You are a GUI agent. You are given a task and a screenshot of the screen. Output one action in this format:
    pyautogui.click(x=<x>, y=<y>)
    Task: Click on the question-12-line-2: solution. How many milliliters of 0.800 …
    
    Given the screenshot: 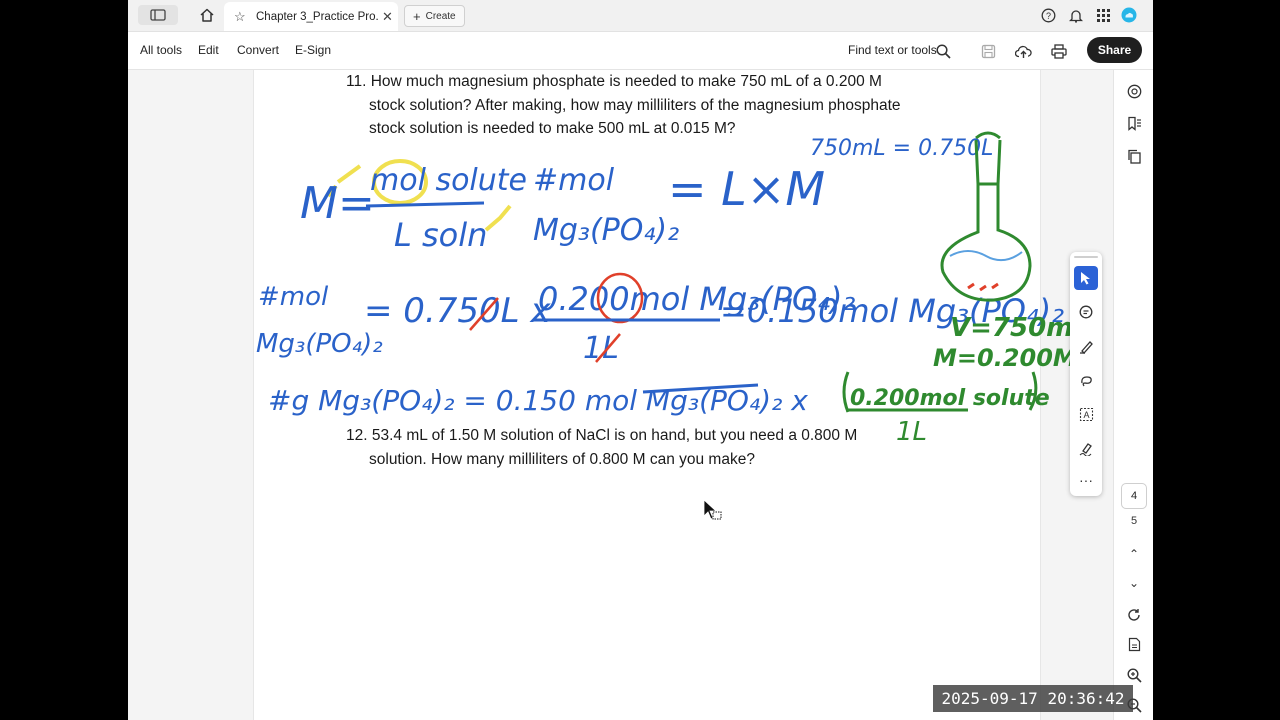 What is the action you would take?
    pyautogui.click(x=562, y=459)
    